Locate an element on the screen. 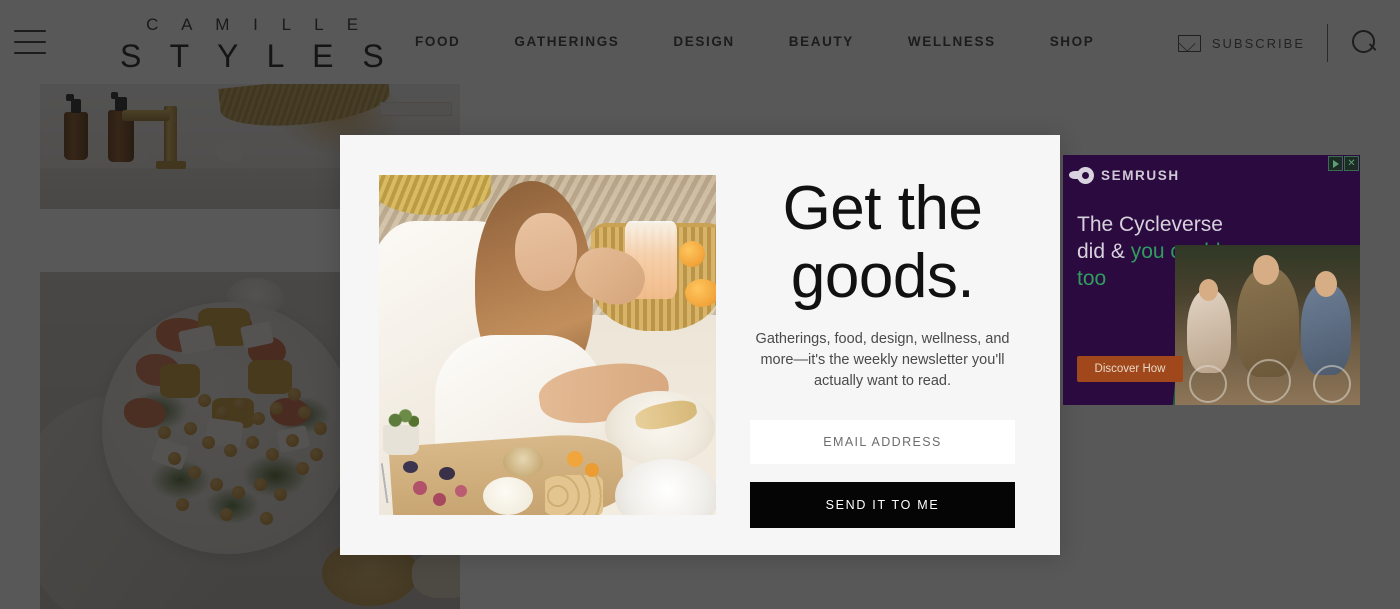 This screenshot has height=609, width=1400. triangle-glyph is located at coordinates (1335, 163).